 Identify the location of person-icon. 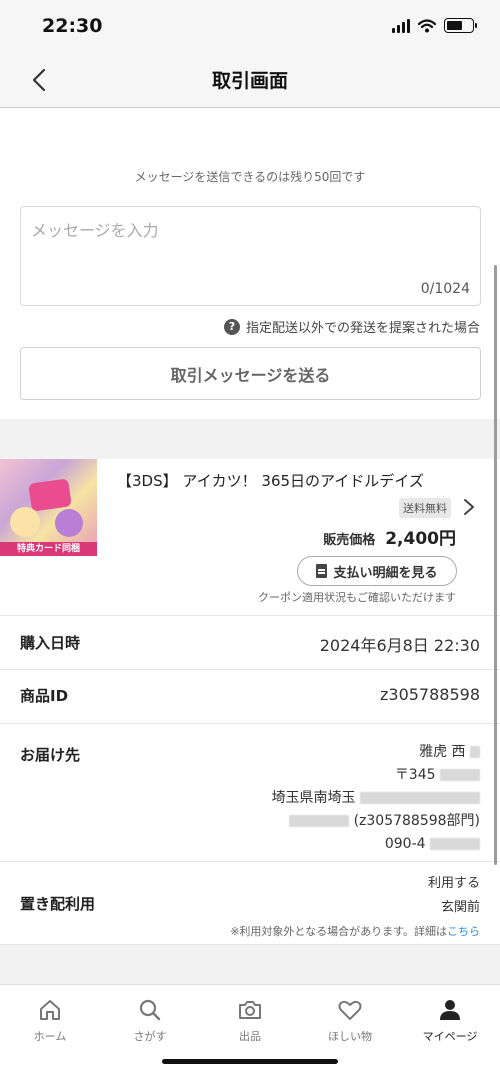
(450, 1010).